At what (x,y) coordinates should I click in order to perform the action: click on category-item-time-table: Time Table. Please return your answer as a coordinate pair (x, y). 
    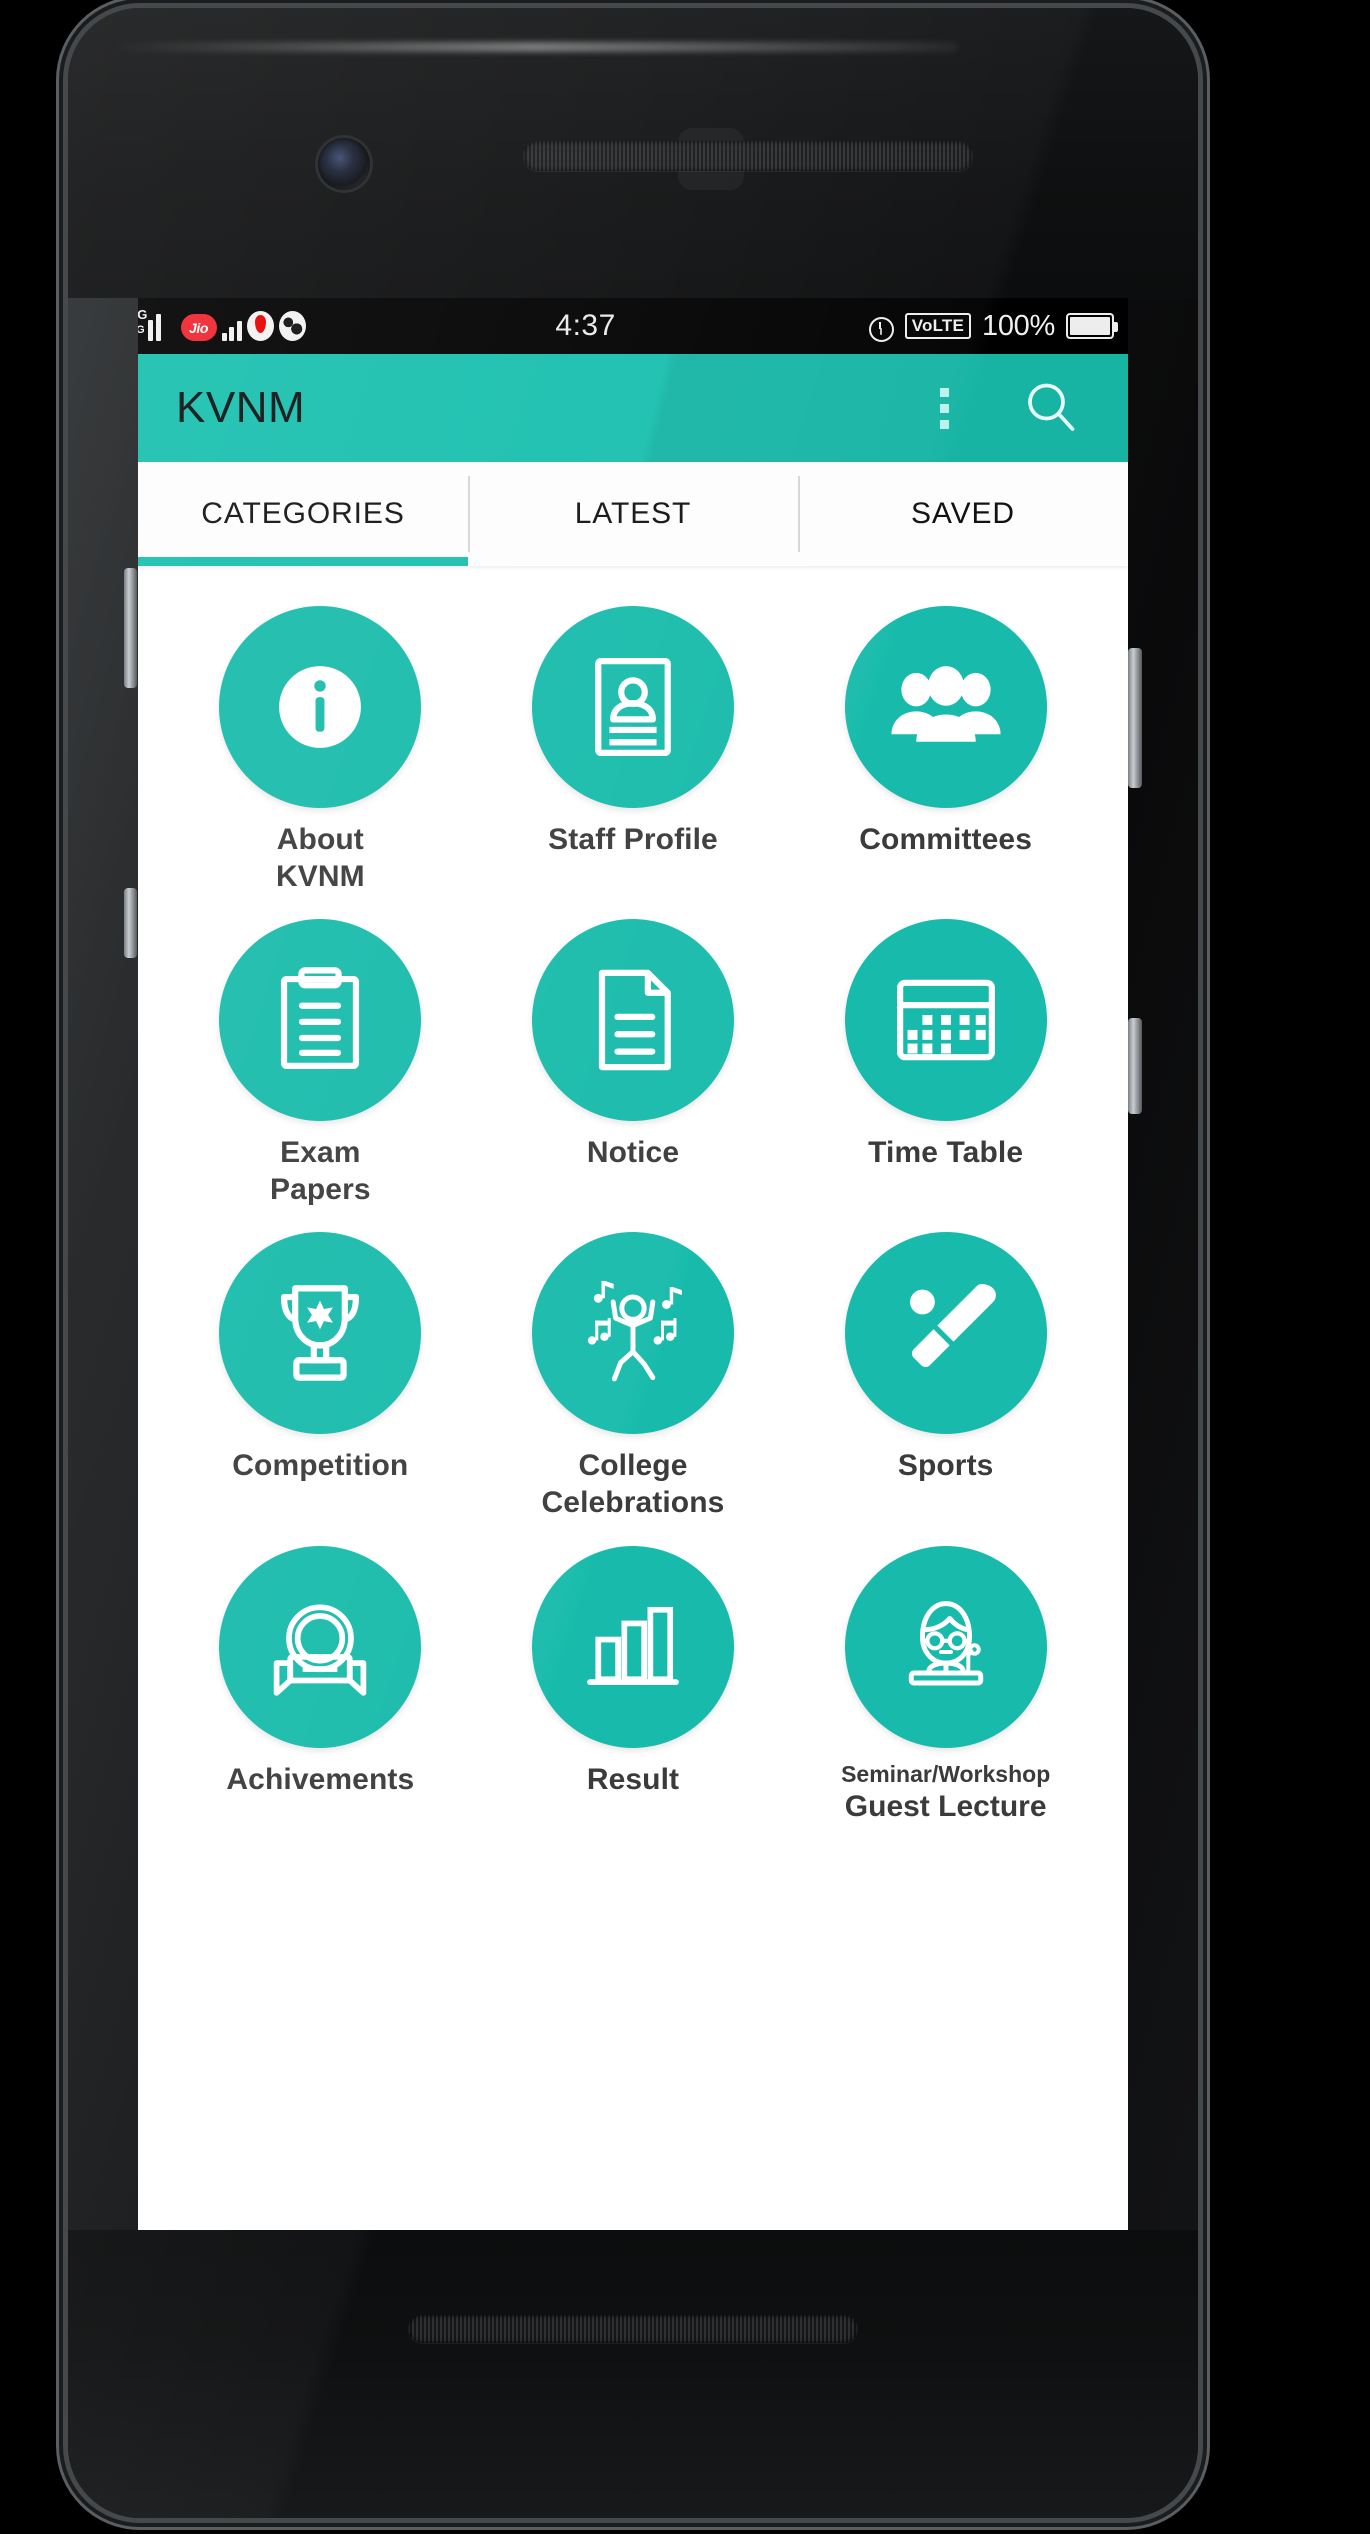
    Looking at the image, I should click on (945, 1063).